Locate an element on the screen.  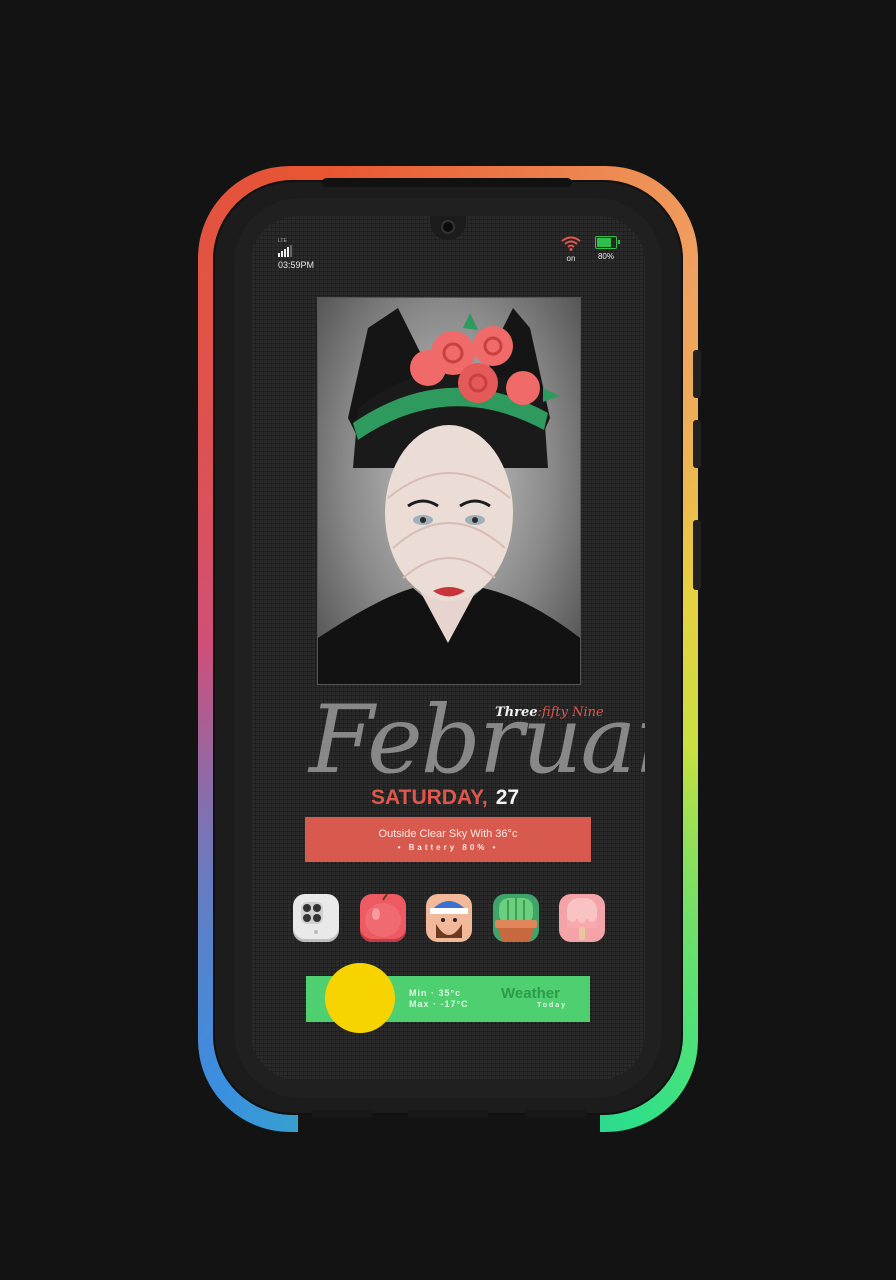
battery-fill is located at coordinates (604, 242).